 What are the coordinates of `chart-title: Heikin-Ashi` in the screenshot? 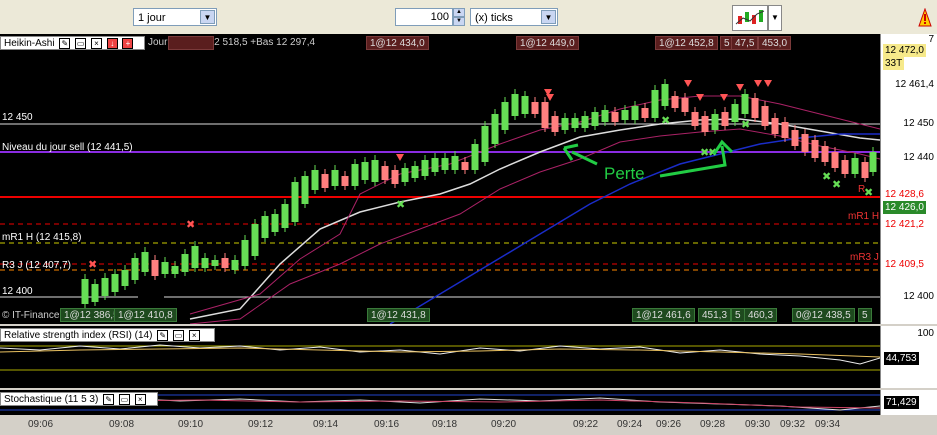 It's located at (29, 43).